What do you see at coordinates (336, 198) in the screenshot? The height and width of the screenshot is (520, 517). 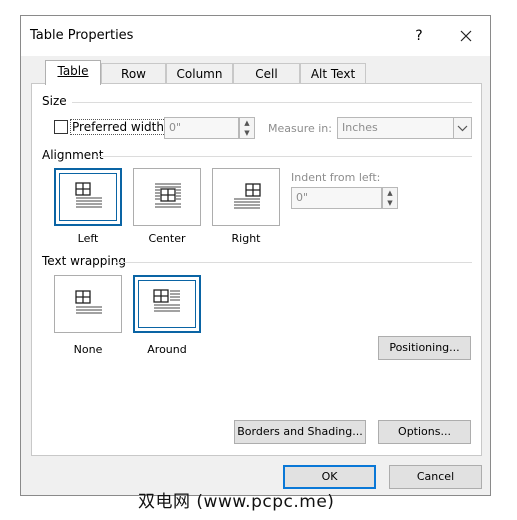 I see `indent-from-left-field: 0"` at bounding box center [336, 198].